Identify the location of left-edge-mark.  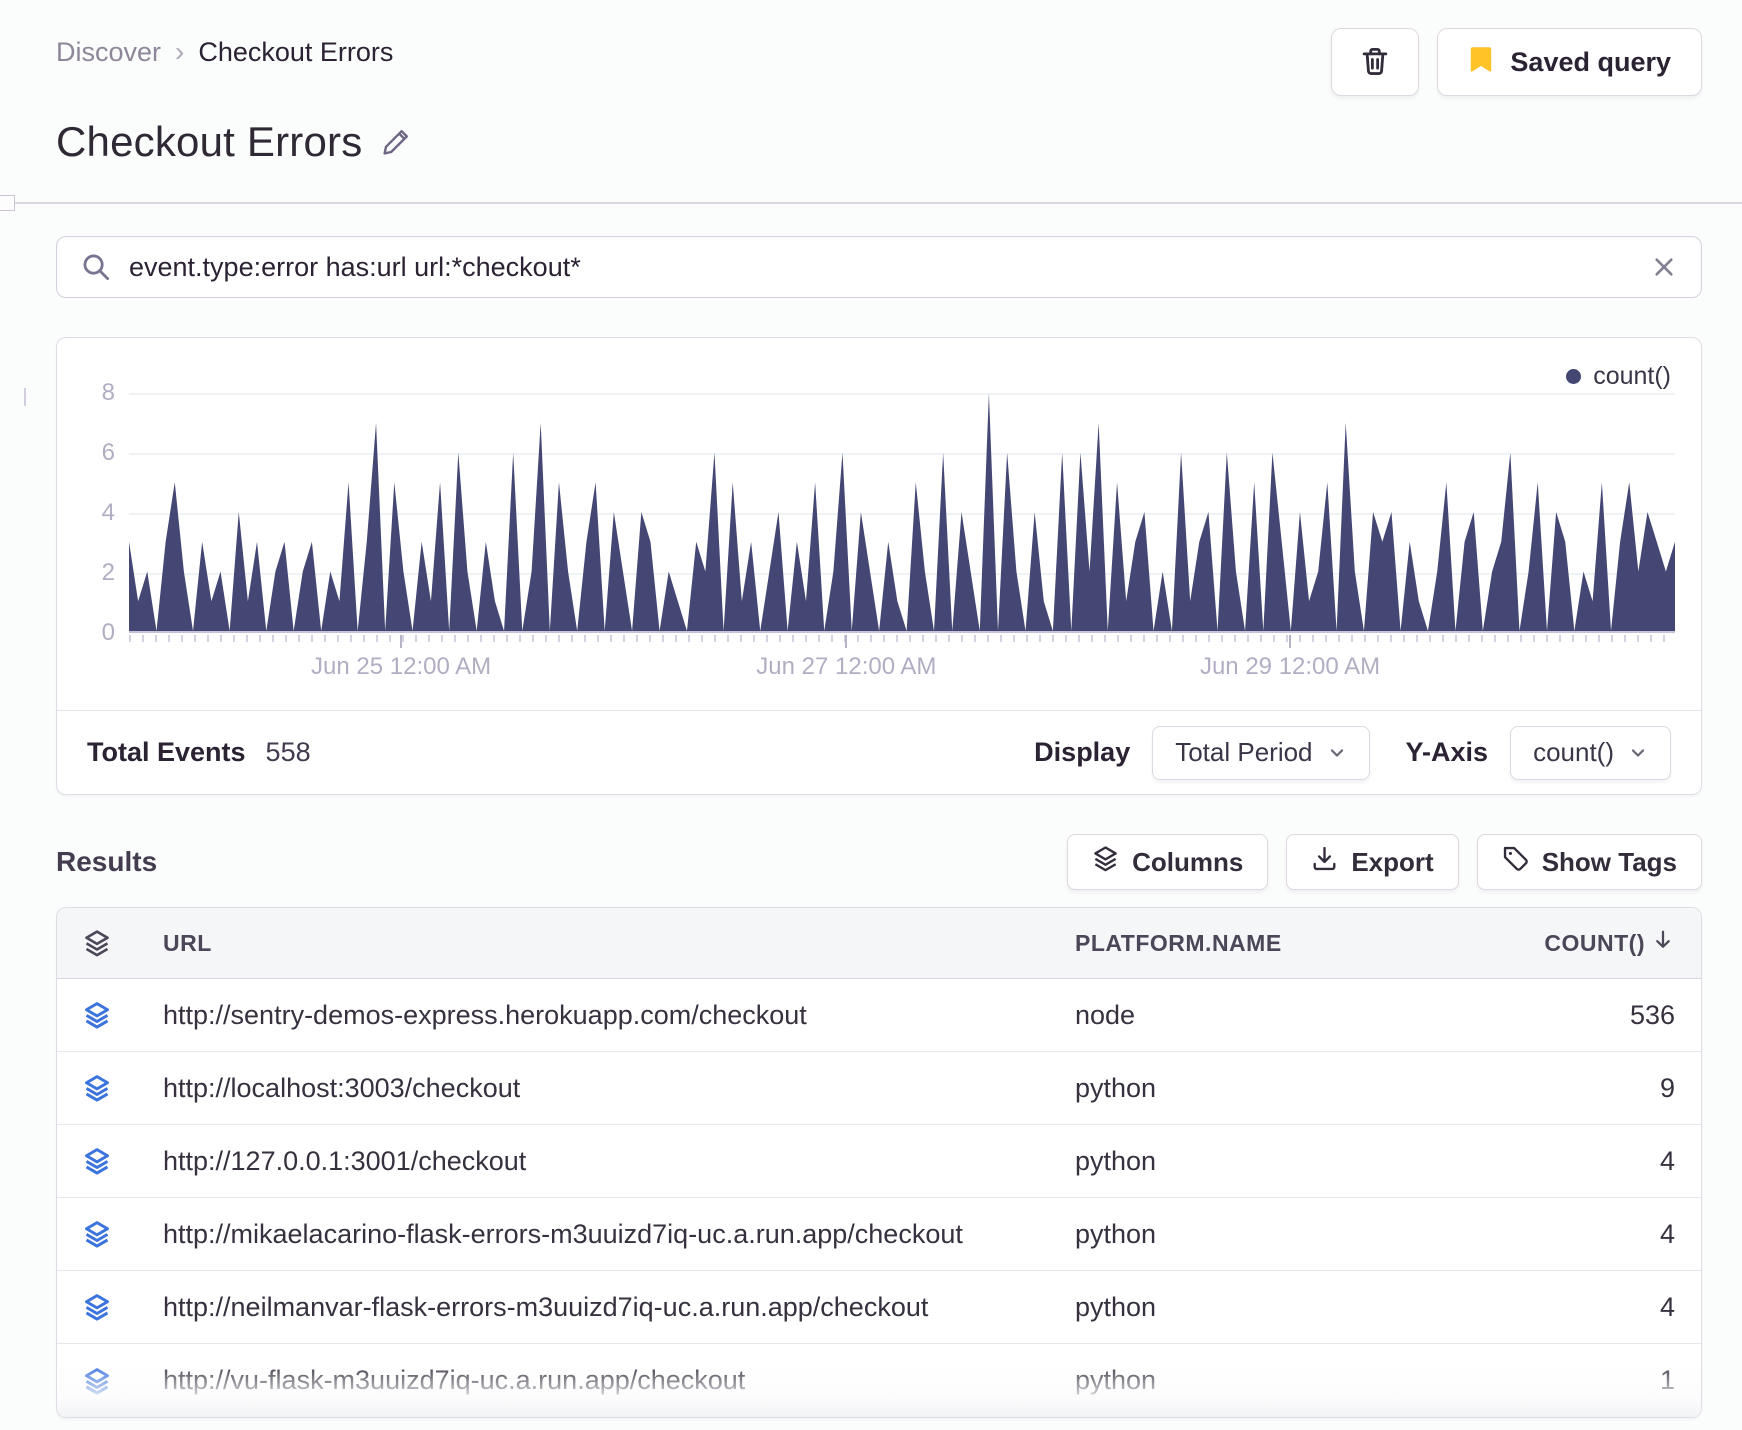
(25, 397).